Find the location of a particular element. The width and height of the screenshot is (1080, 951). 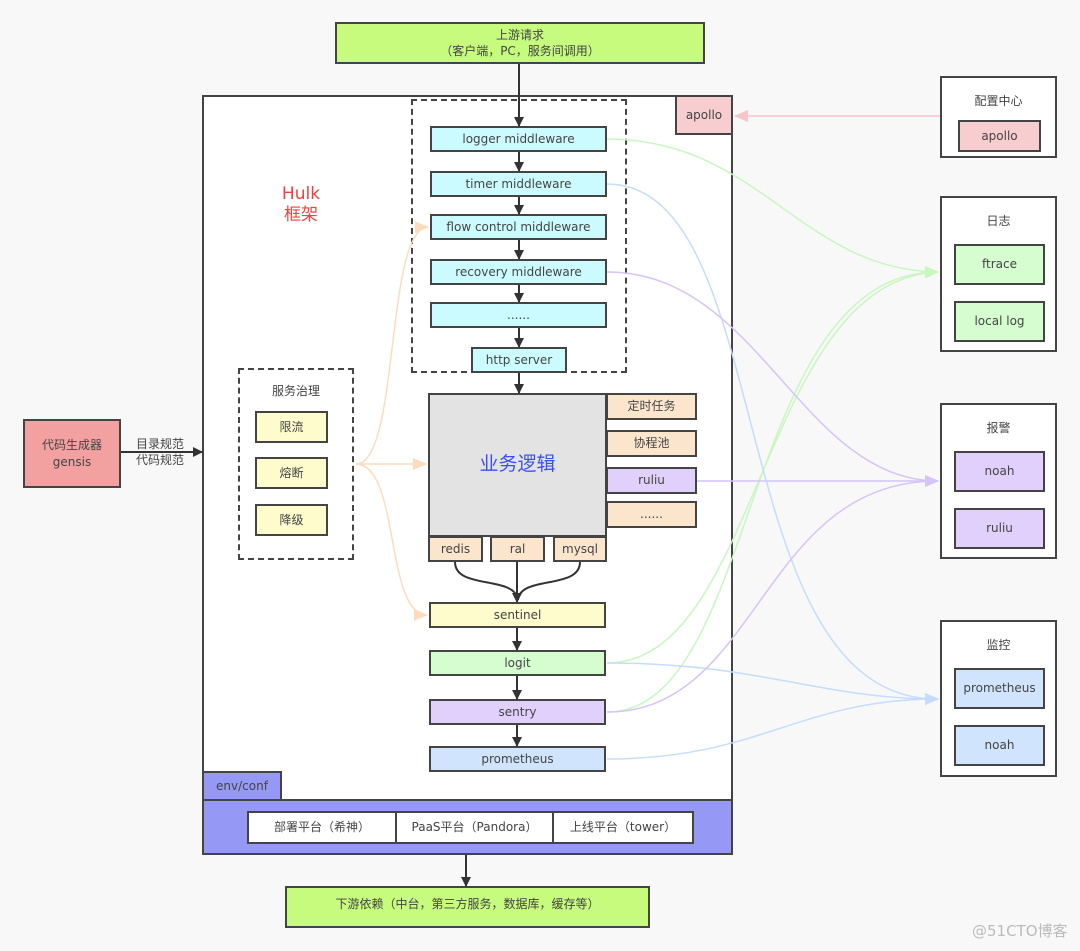

side-coroutine-pool: 协程池 is located at coordinates (651, 443).